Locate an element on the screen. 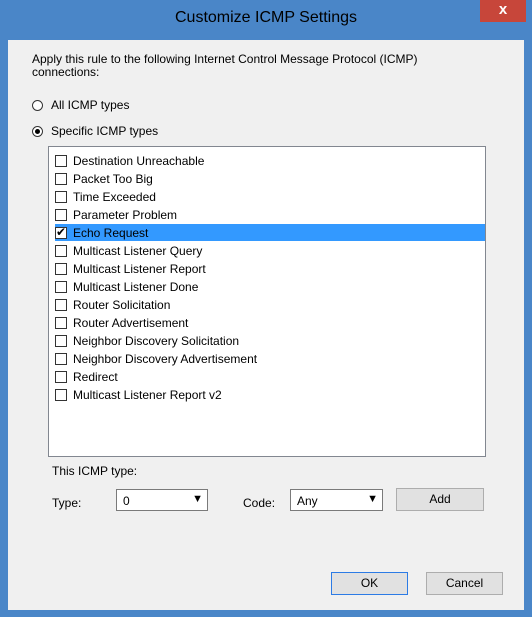  code-label: Code: is located at coordinates (259, 503).